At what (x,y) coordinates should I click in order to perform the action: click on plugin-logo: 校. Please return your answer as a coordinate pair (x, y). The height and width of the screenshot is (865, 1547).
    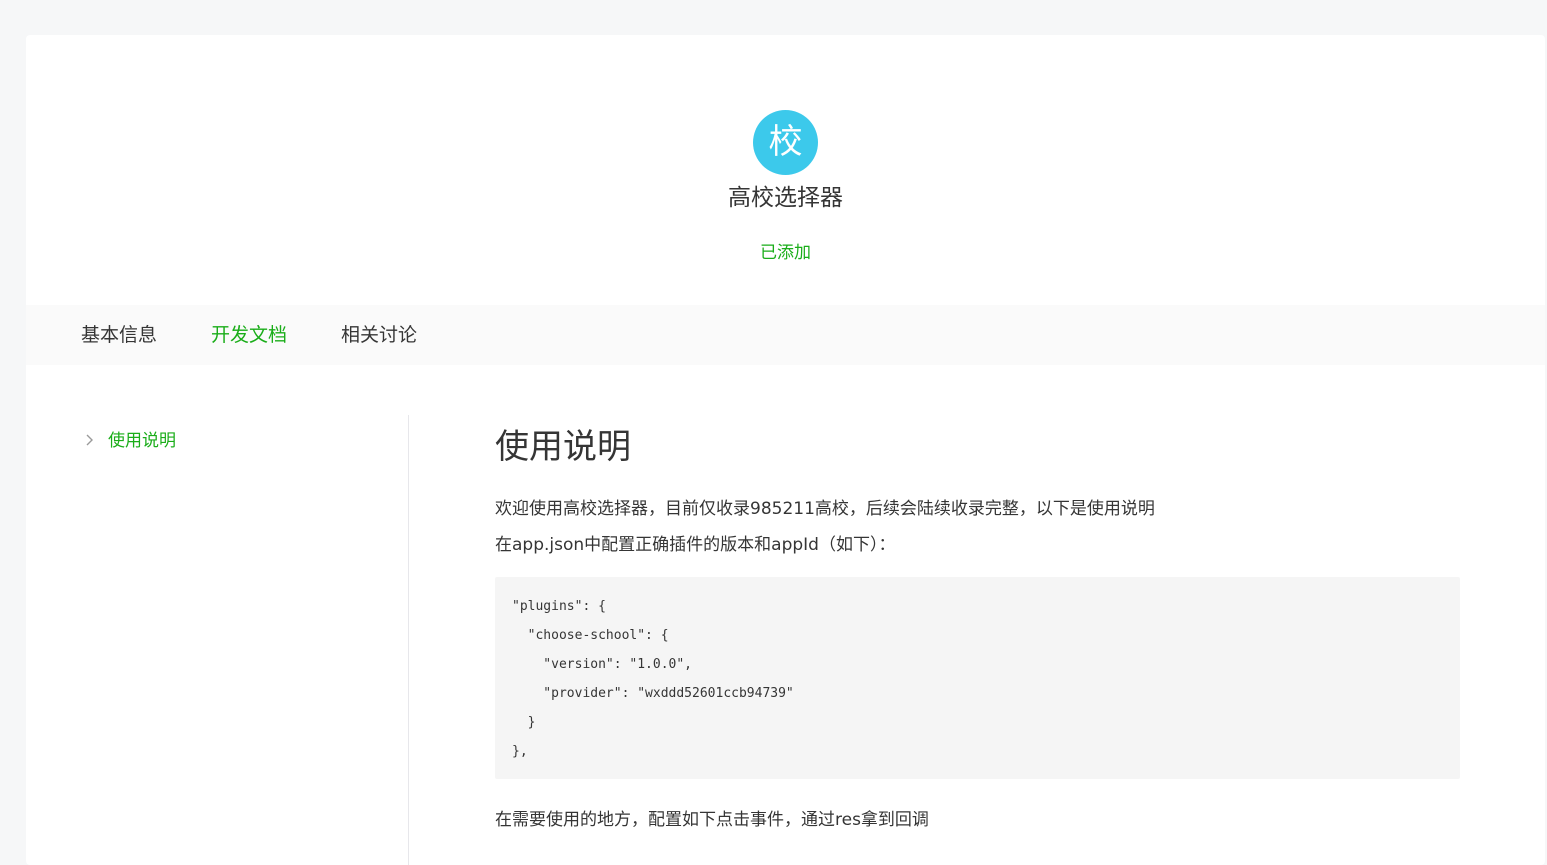
    Looking at the image, I should click on (785, 142).